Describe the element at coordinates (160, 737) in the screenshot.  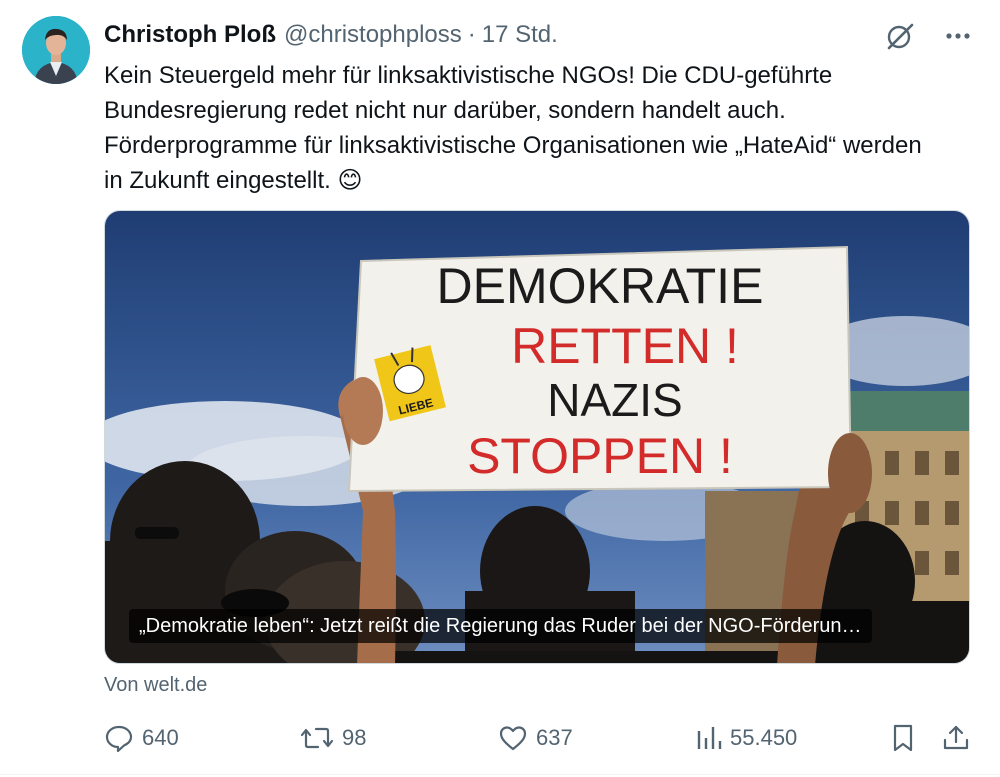
I see `reply-count: 640` at that location.